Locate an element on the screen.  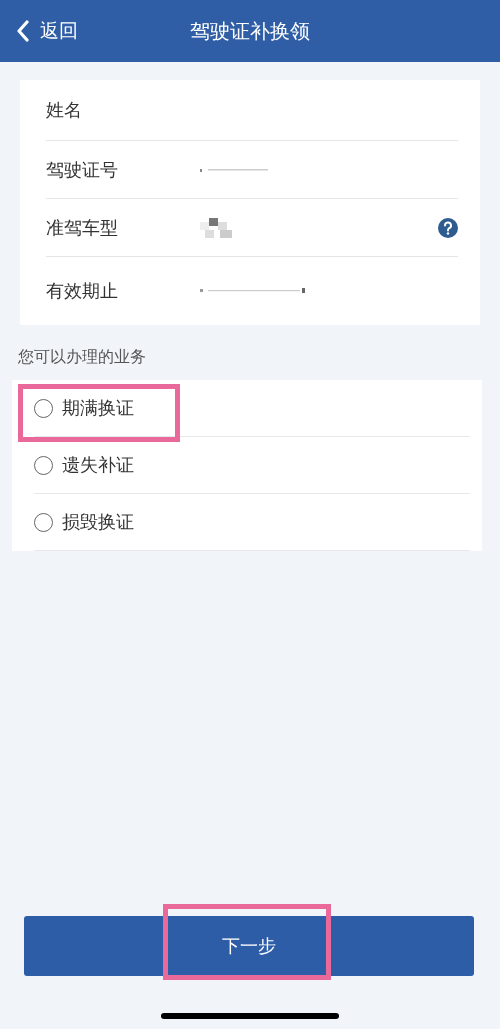
field-label: 姓名 is located at coordinates (64, 110).